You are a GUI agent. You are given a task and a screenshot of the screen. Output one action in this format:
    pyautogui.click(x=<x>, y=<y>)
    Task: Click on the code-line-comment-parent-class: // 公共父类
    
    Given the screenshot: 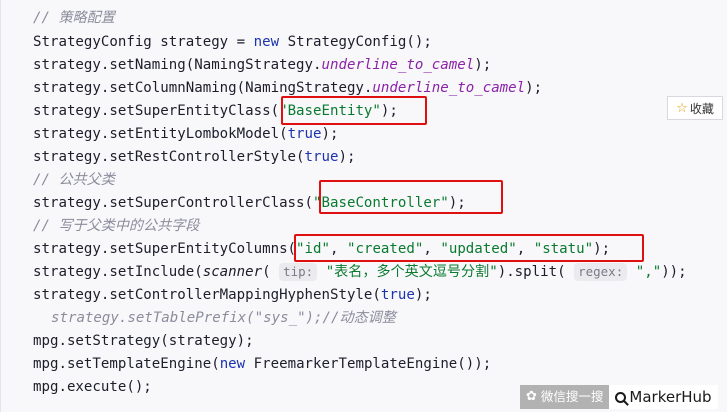 What is the action you would take?
    pyautogui.click(x=74, y=180)
    